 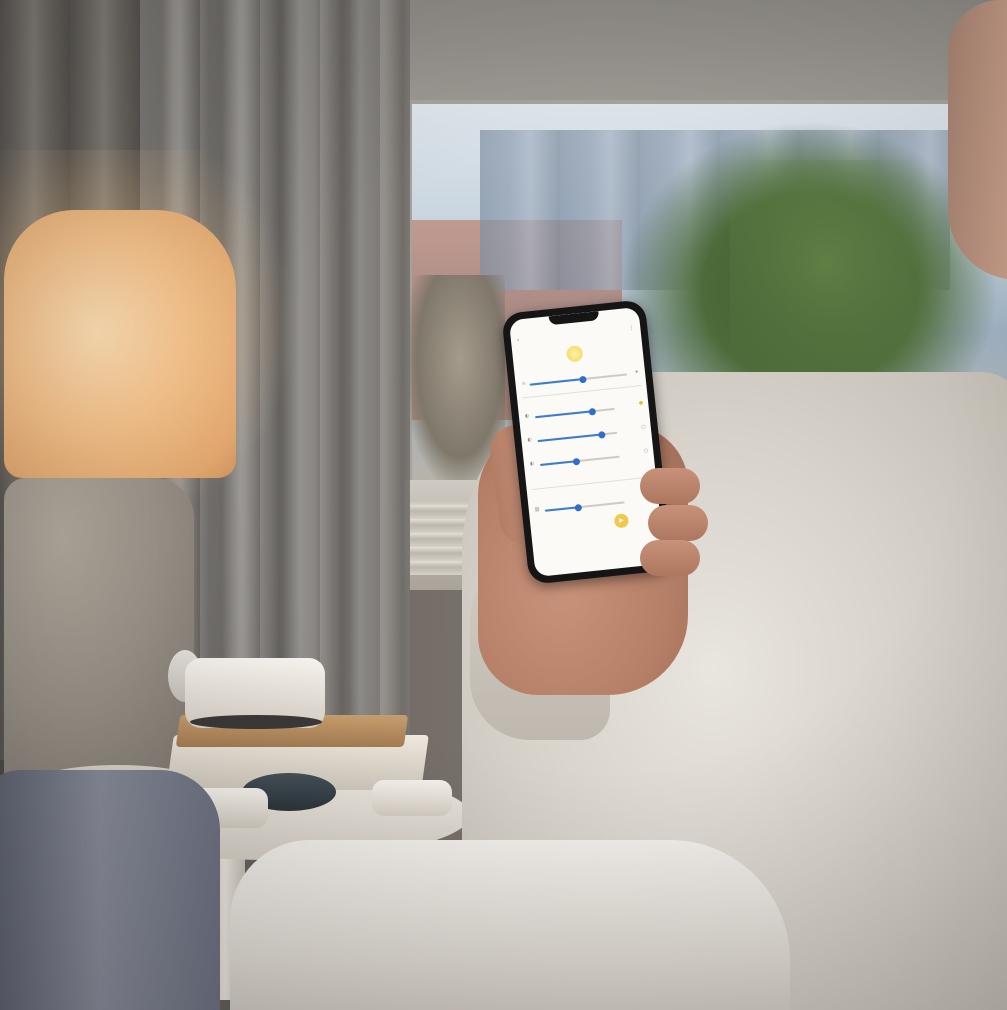 What do you see at coordinates (537, 509) in the screenshot?
I see `speaker-icon: ▥` at bounding box center [537, 509].